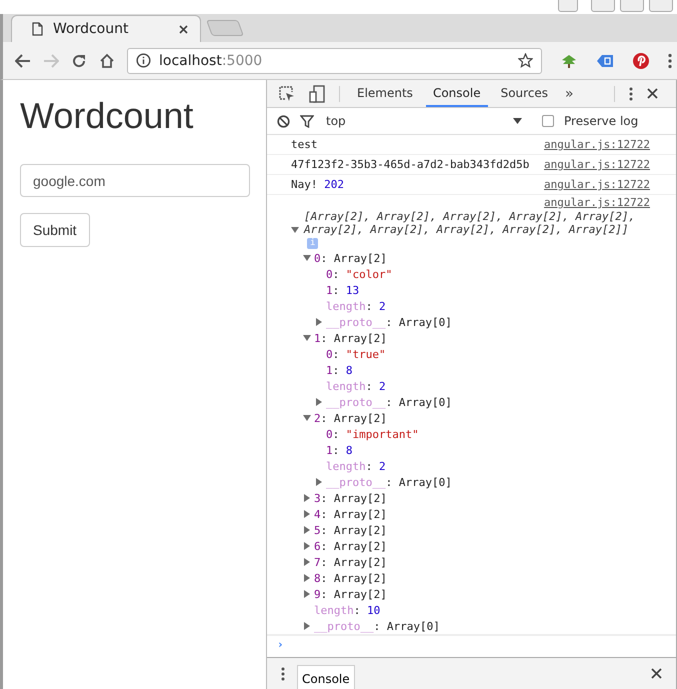  I want to click on clear-console-icon, so click(283, 121).